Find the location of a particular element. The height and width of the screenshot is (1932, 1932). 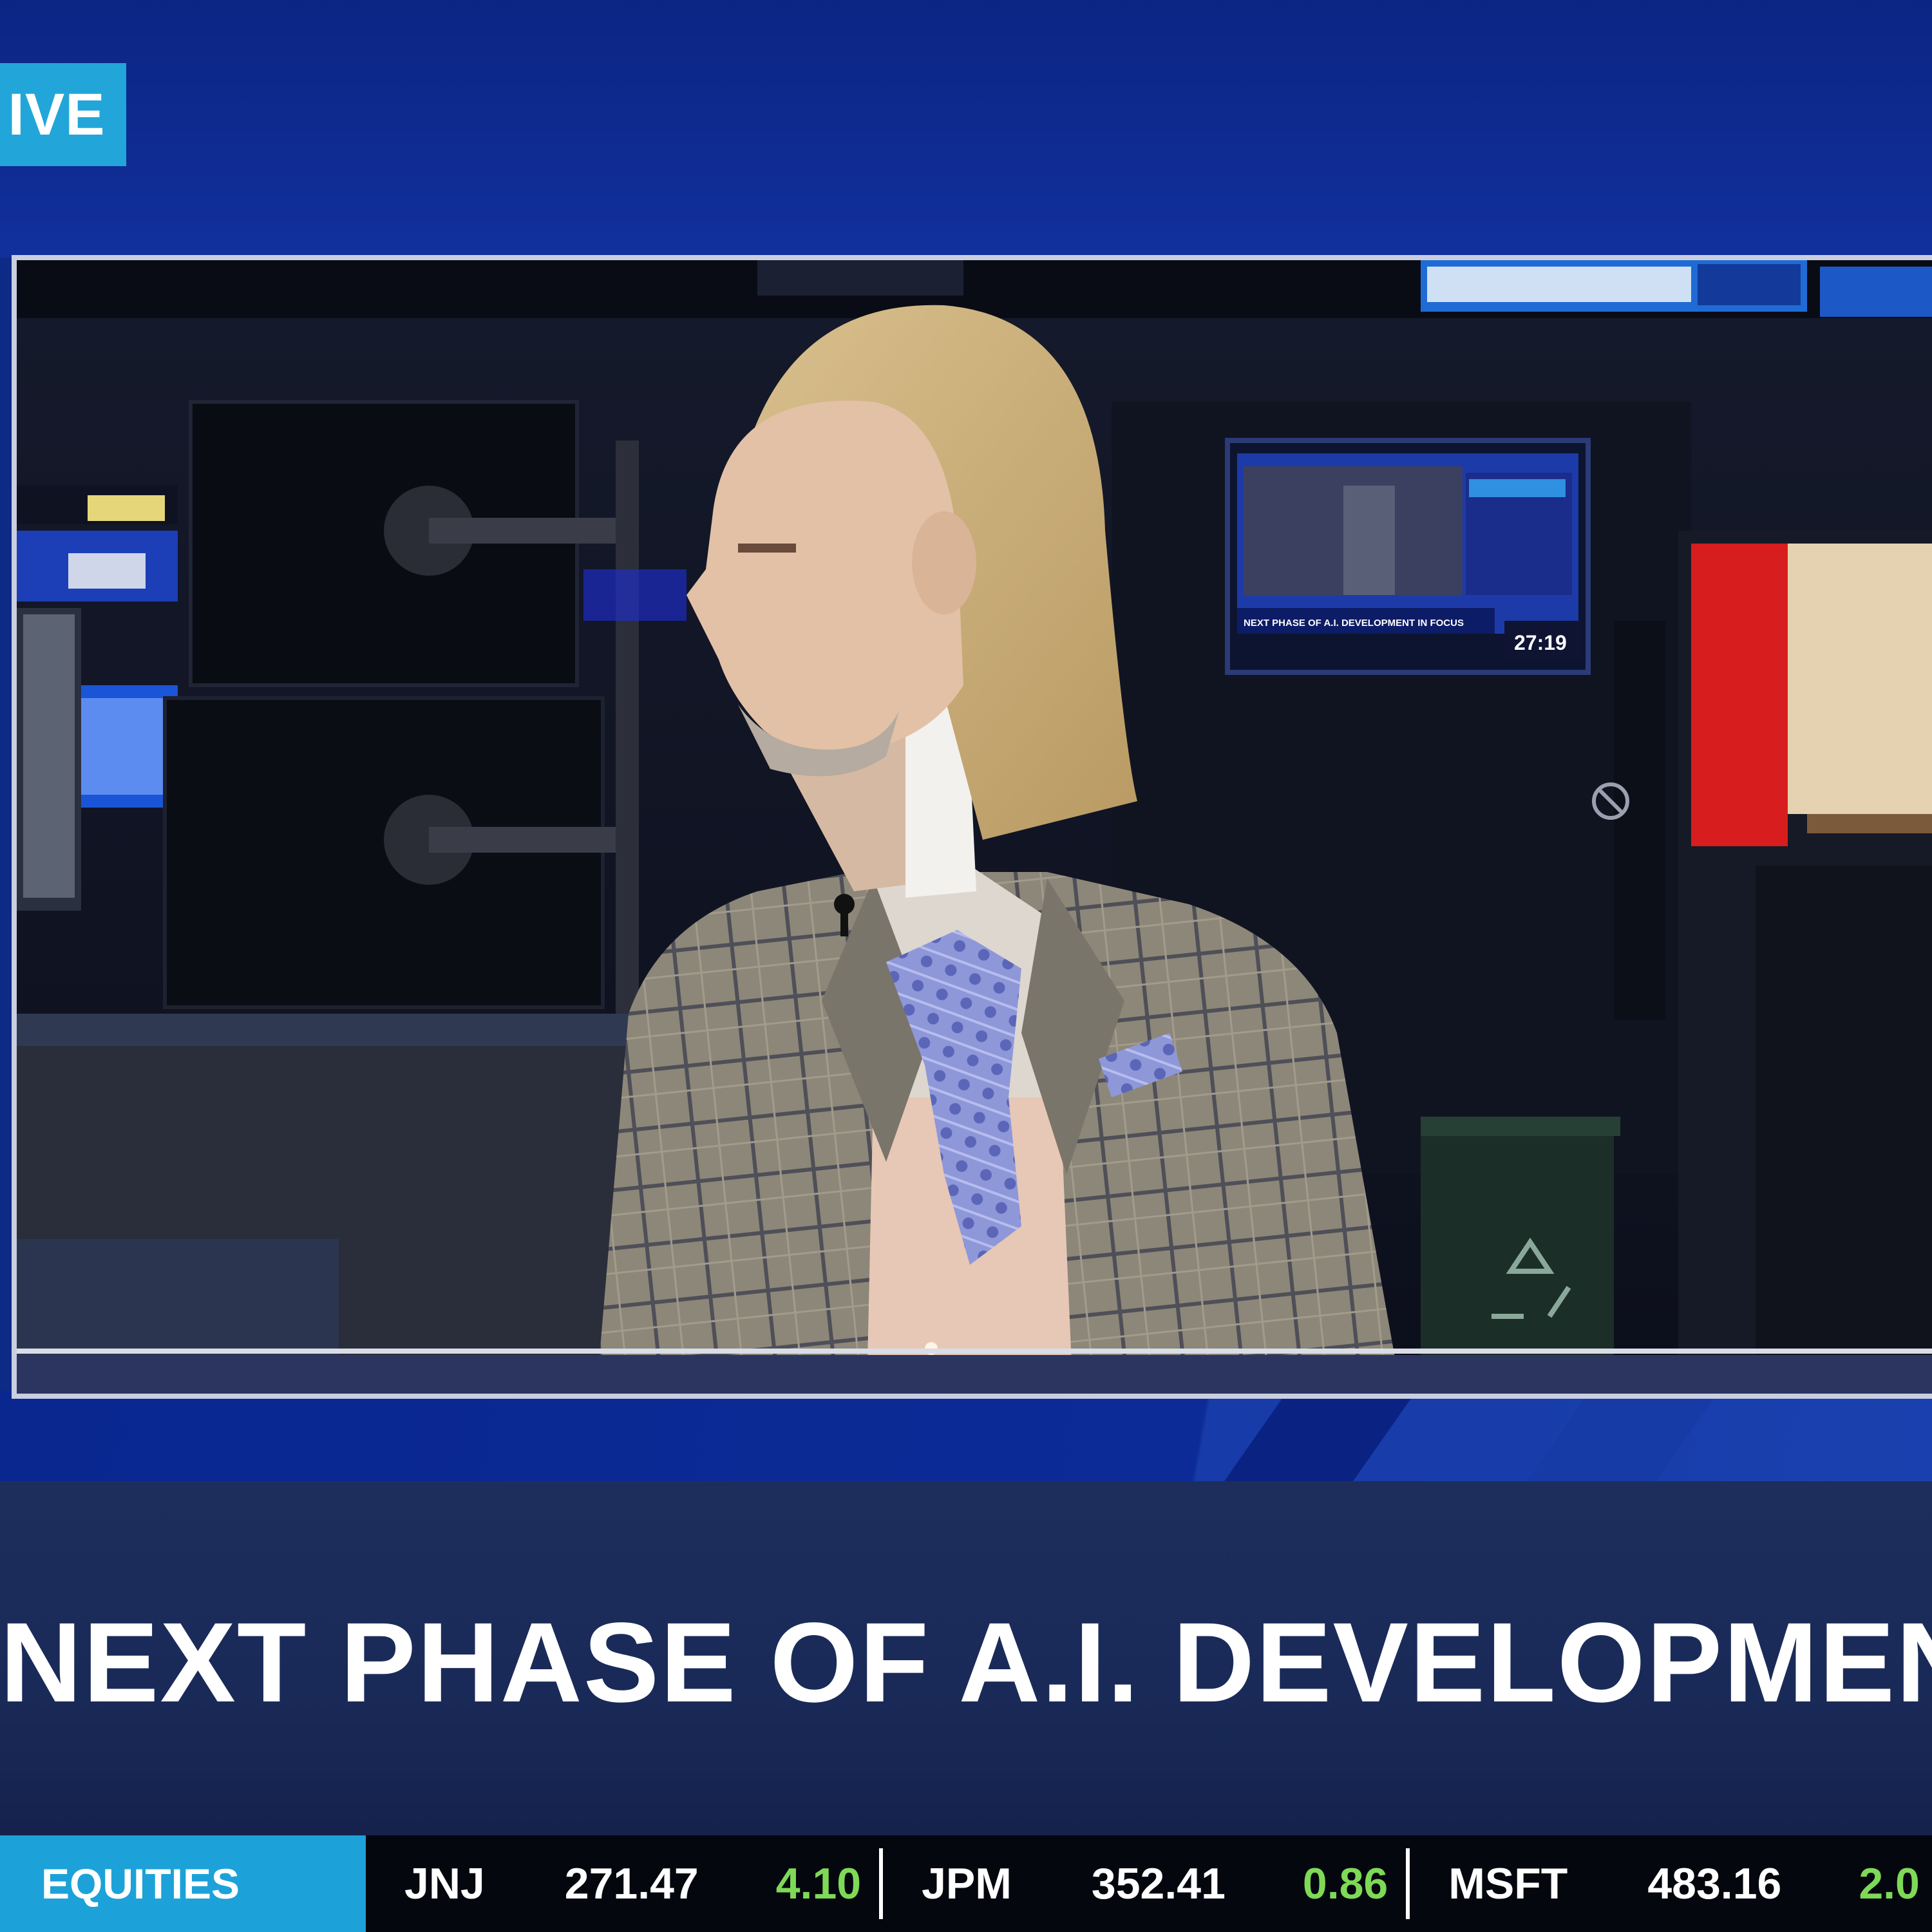

monitor-clock: 27:19 is located at coordinates (1541, 642).